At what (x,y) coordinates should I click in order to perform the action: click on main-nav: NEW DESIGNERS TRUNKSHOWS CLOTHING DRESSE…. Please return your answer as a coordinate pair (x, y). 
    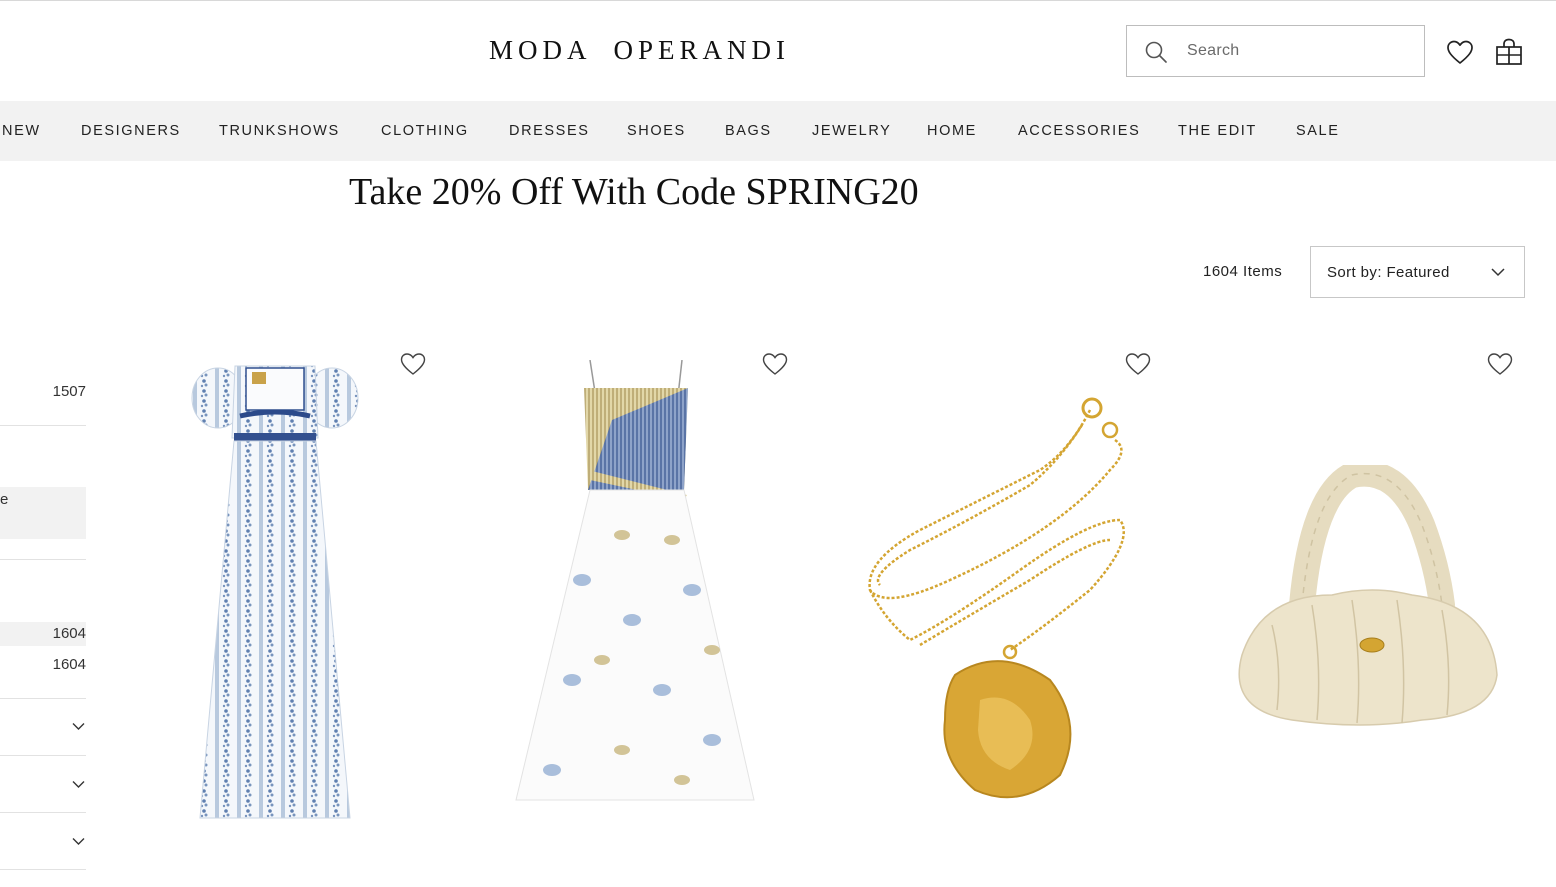
    Looking at the image, I should click on (778, 131).